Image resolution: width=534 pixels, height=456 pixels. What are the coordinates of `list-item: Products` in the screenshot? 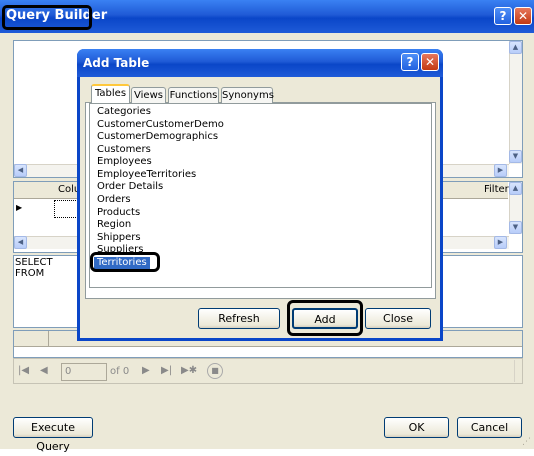 It's located at (118, 213).